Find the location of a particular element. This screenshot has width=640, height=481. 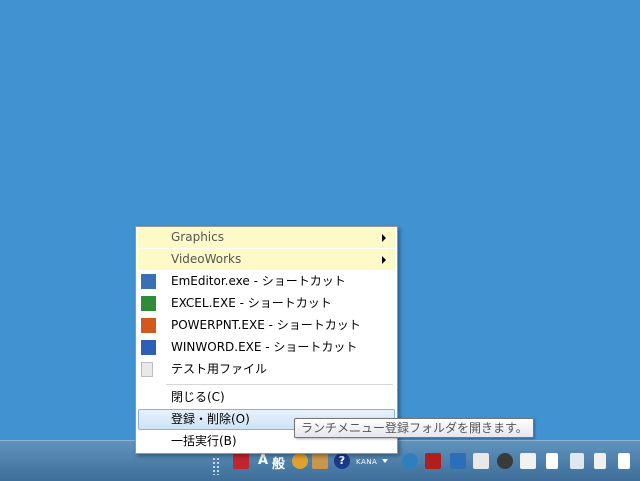

action-center-flag-icon is located at coordinates (552, 461).